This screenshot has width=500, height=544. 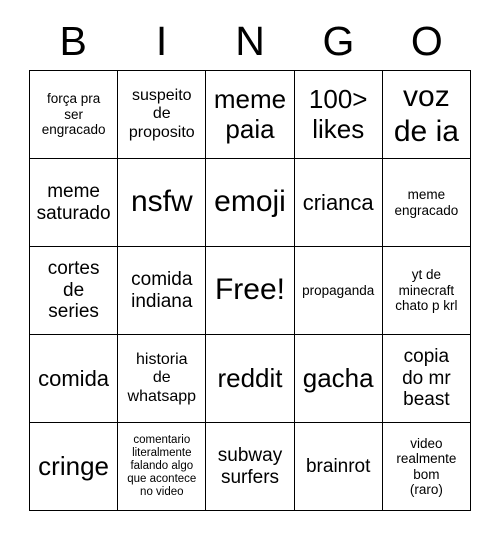 I want to click on bingo-cell-label: propaganda, so click(x=338, y=290).